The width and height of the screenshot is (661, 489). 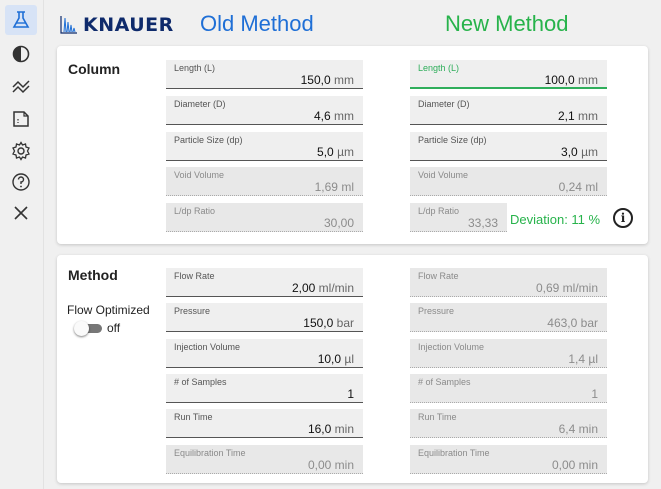 I want to click on sidebar-item-close, so click(x=21, y=213).